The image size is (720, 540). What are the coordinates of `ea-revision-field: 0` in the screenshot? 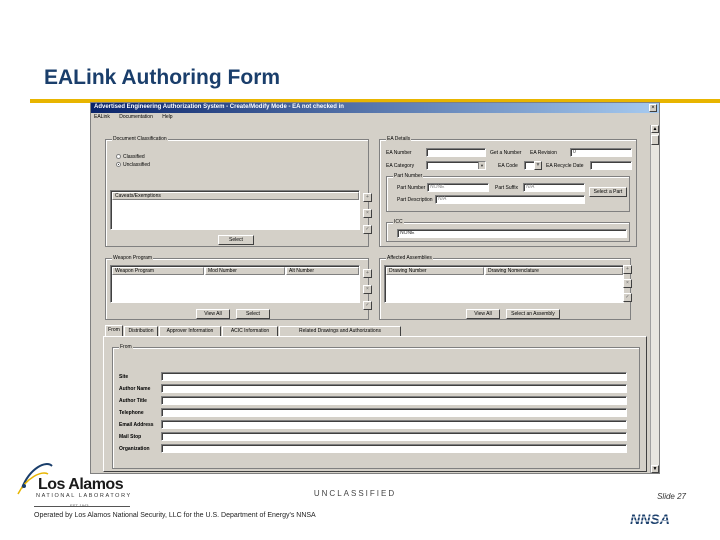 It's located at (601, 152).